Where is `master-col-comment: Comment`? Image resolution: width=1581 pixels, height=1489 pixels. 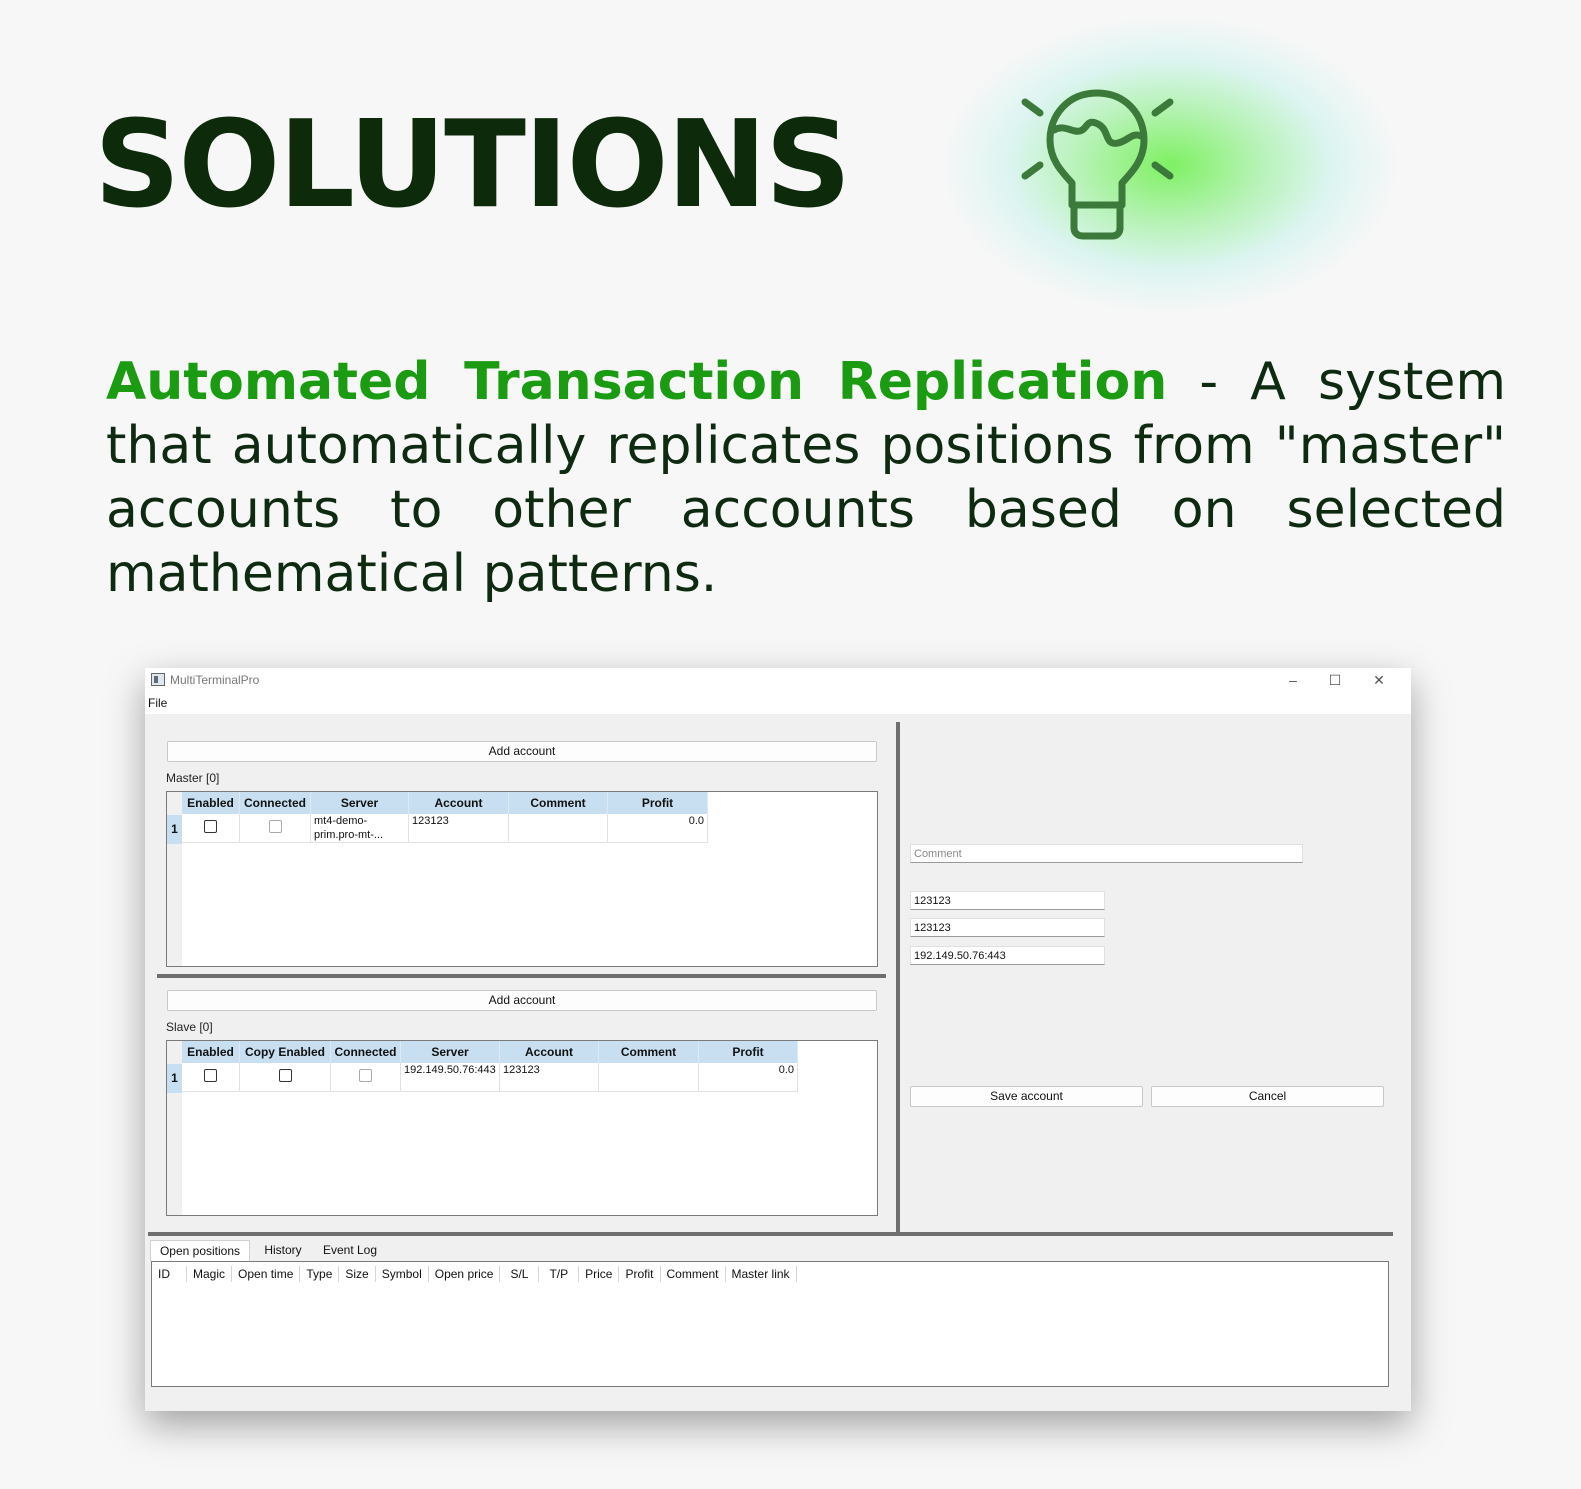 master-col-comment: Comment is located at coordinates (558, 803).